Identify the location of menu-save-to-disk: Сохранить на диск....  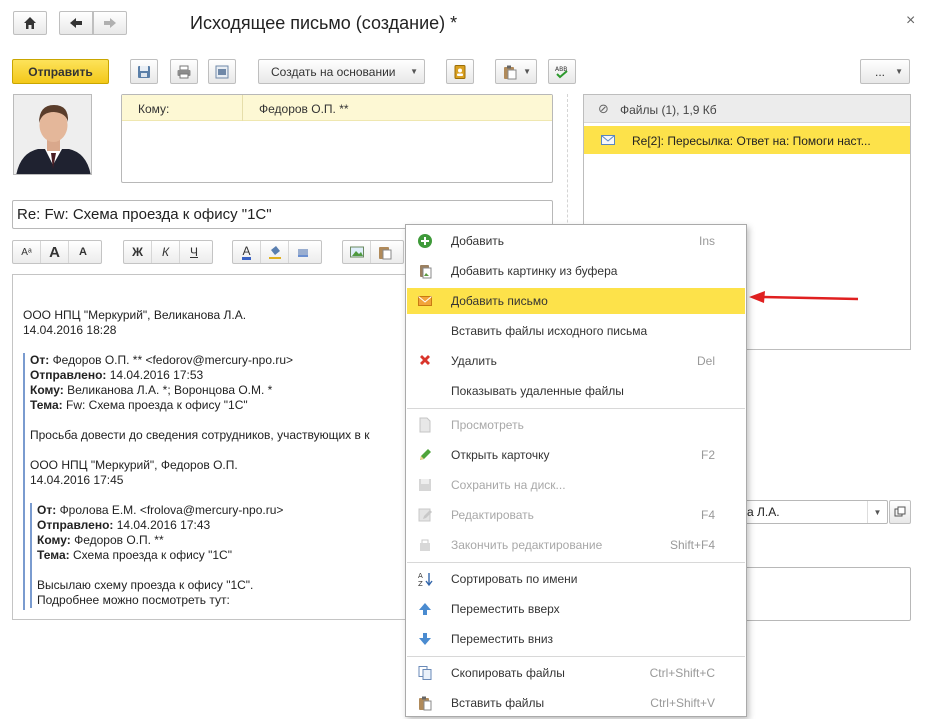
(576, 485).